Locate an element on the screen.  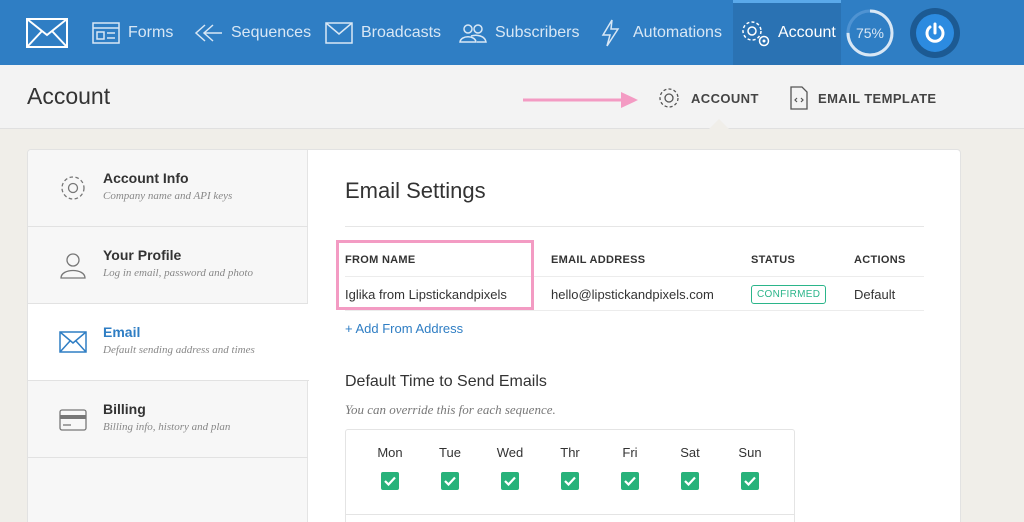
checkbox-wed is located at coordinates (510, 481).